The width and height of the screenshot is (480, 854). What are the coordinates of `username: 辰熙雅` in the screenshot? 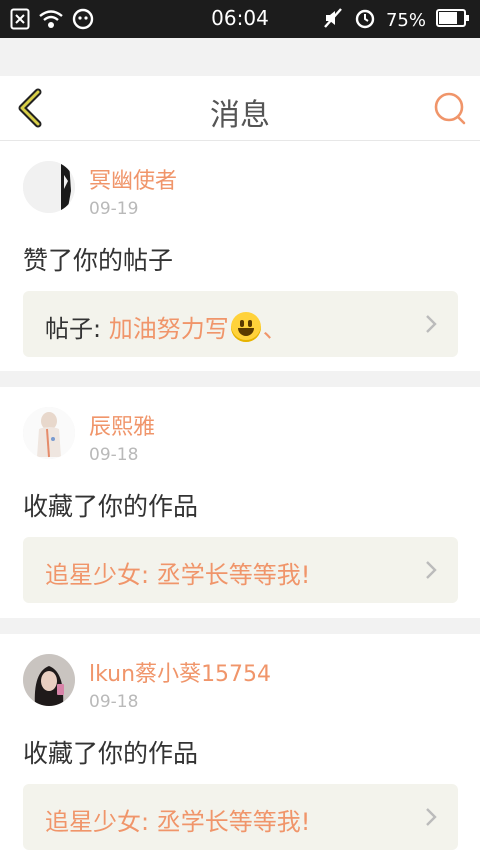 It's located at (122, 425).